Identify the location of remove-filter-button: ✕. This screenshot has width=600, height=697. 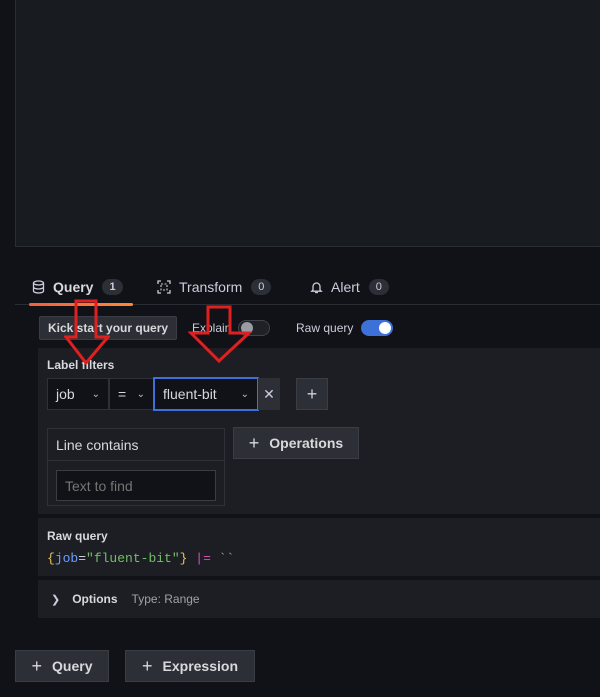
(269, 394).